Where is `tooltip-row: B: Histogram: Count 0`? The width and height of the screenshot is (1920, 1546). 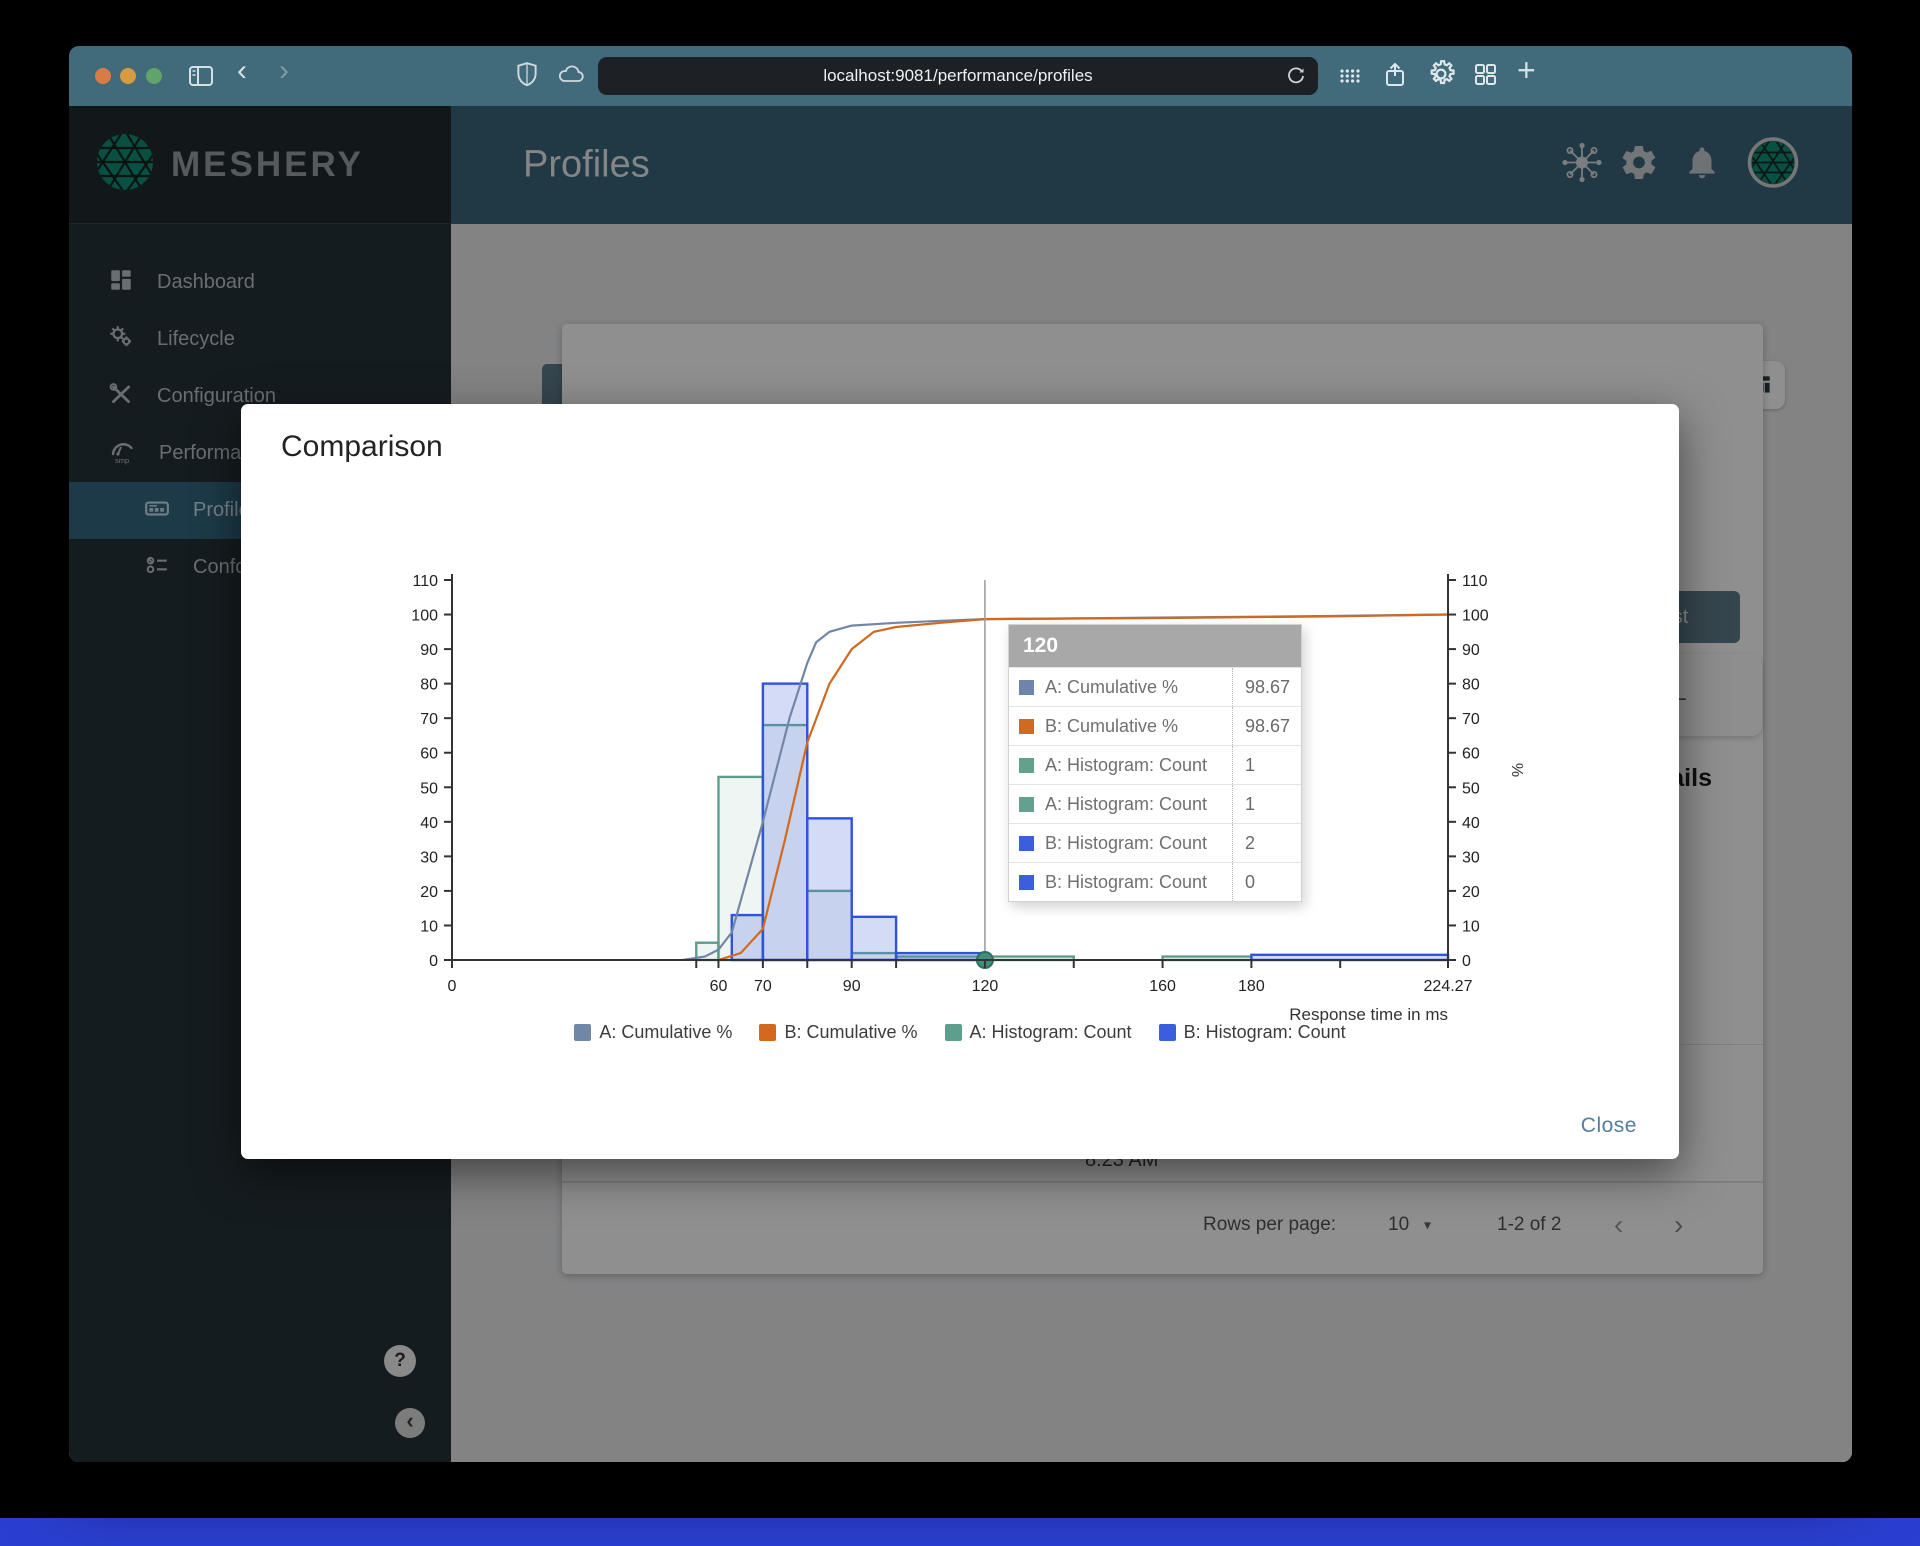 tooltip-row: B: Histogram: Count 0 is located at coordinates (1155, 881).